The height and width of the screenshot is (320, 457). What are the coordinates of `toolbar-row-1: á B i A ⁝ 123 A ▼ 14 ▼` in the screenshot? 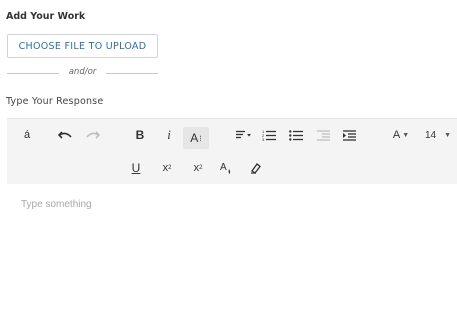 It's located at (232, 135).